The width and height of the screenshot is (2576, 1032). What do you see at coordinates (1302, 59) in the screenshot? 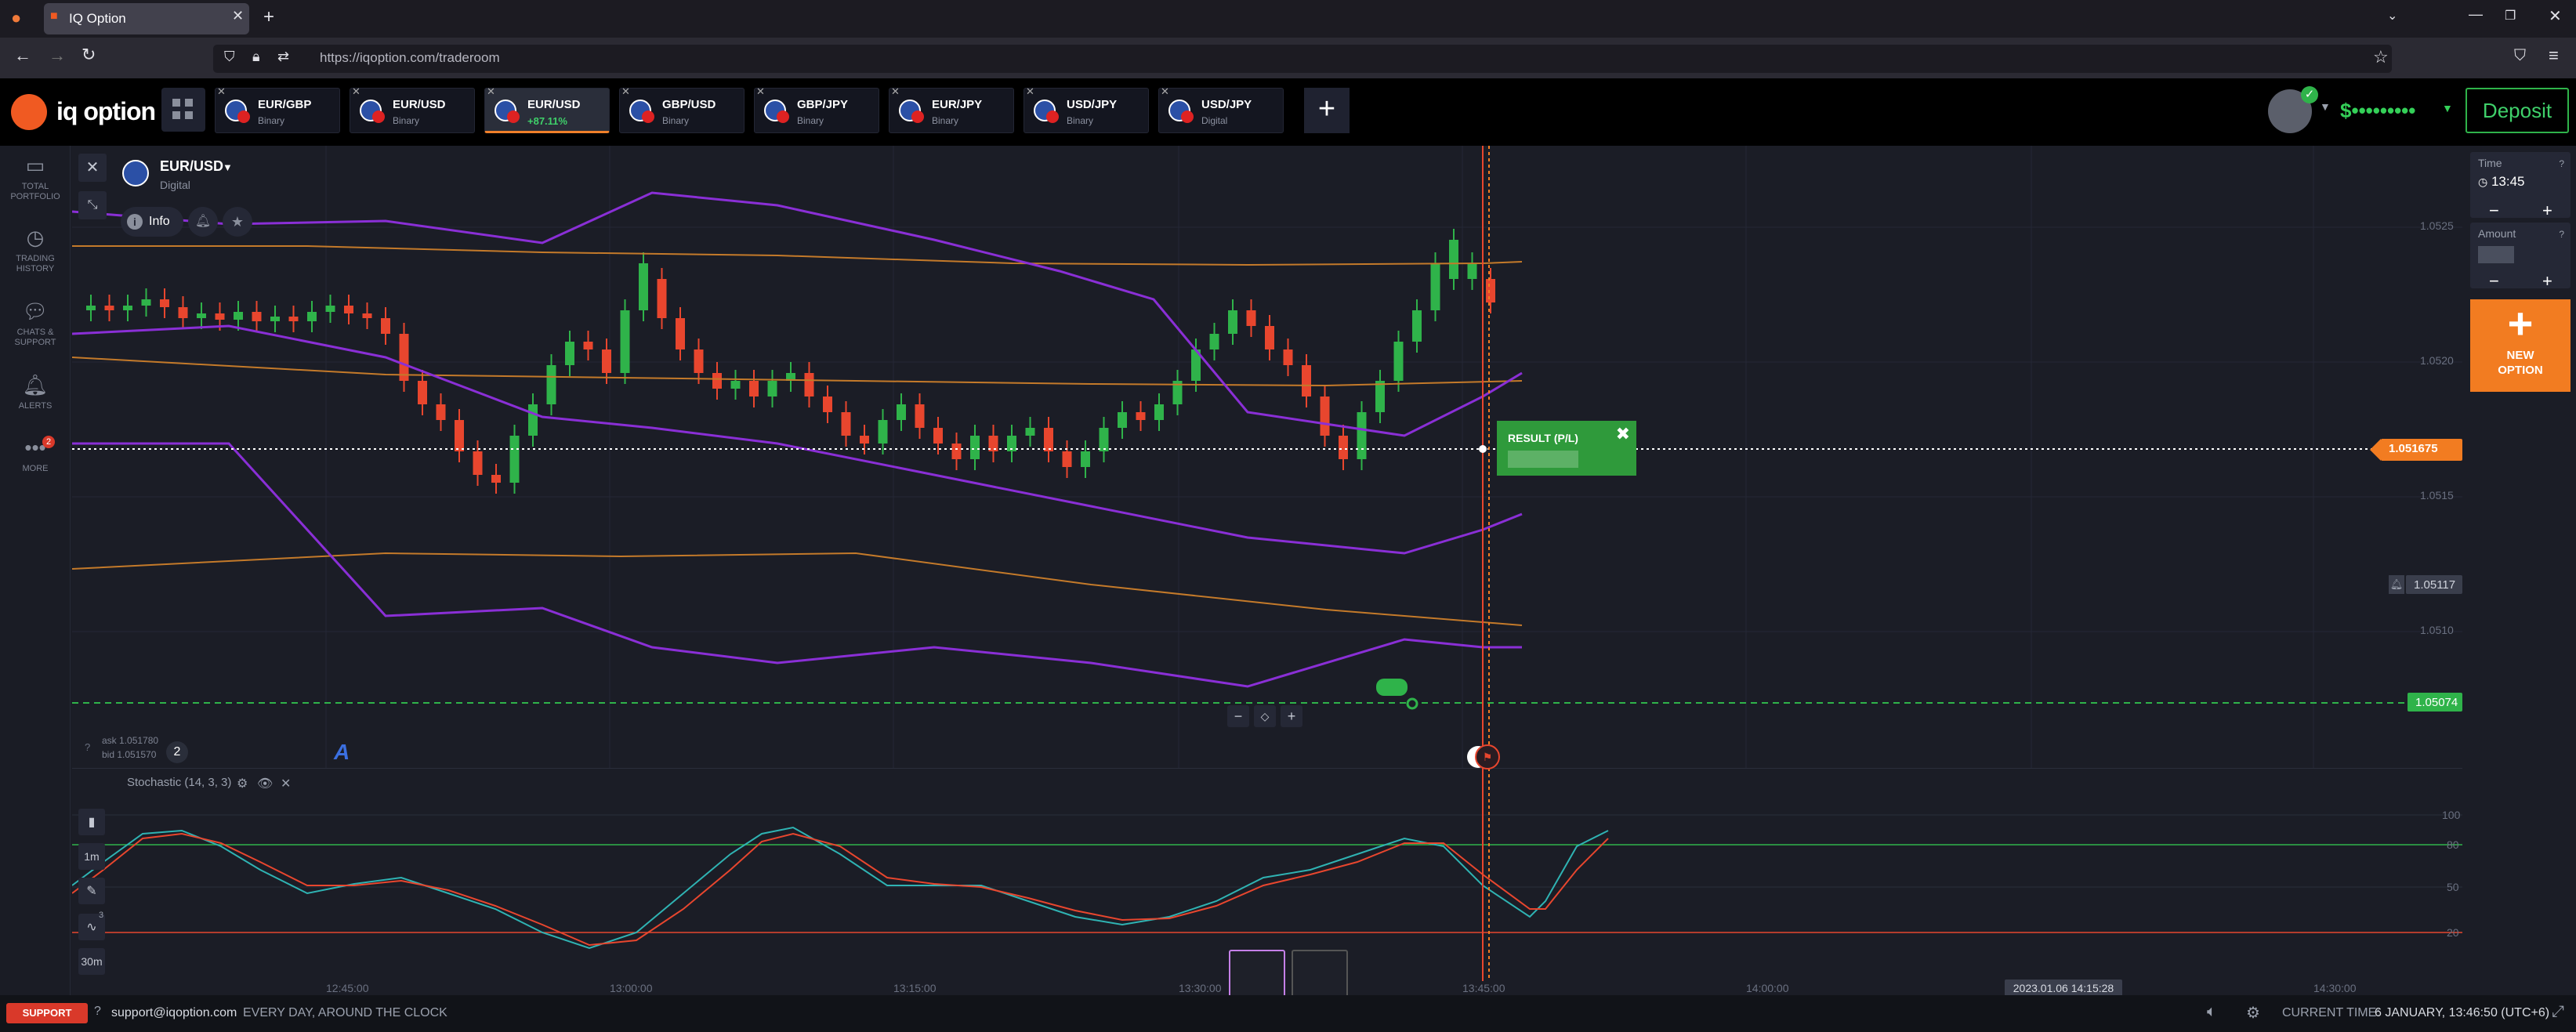
I see `address-bar` at bounding box center [1302, 59].